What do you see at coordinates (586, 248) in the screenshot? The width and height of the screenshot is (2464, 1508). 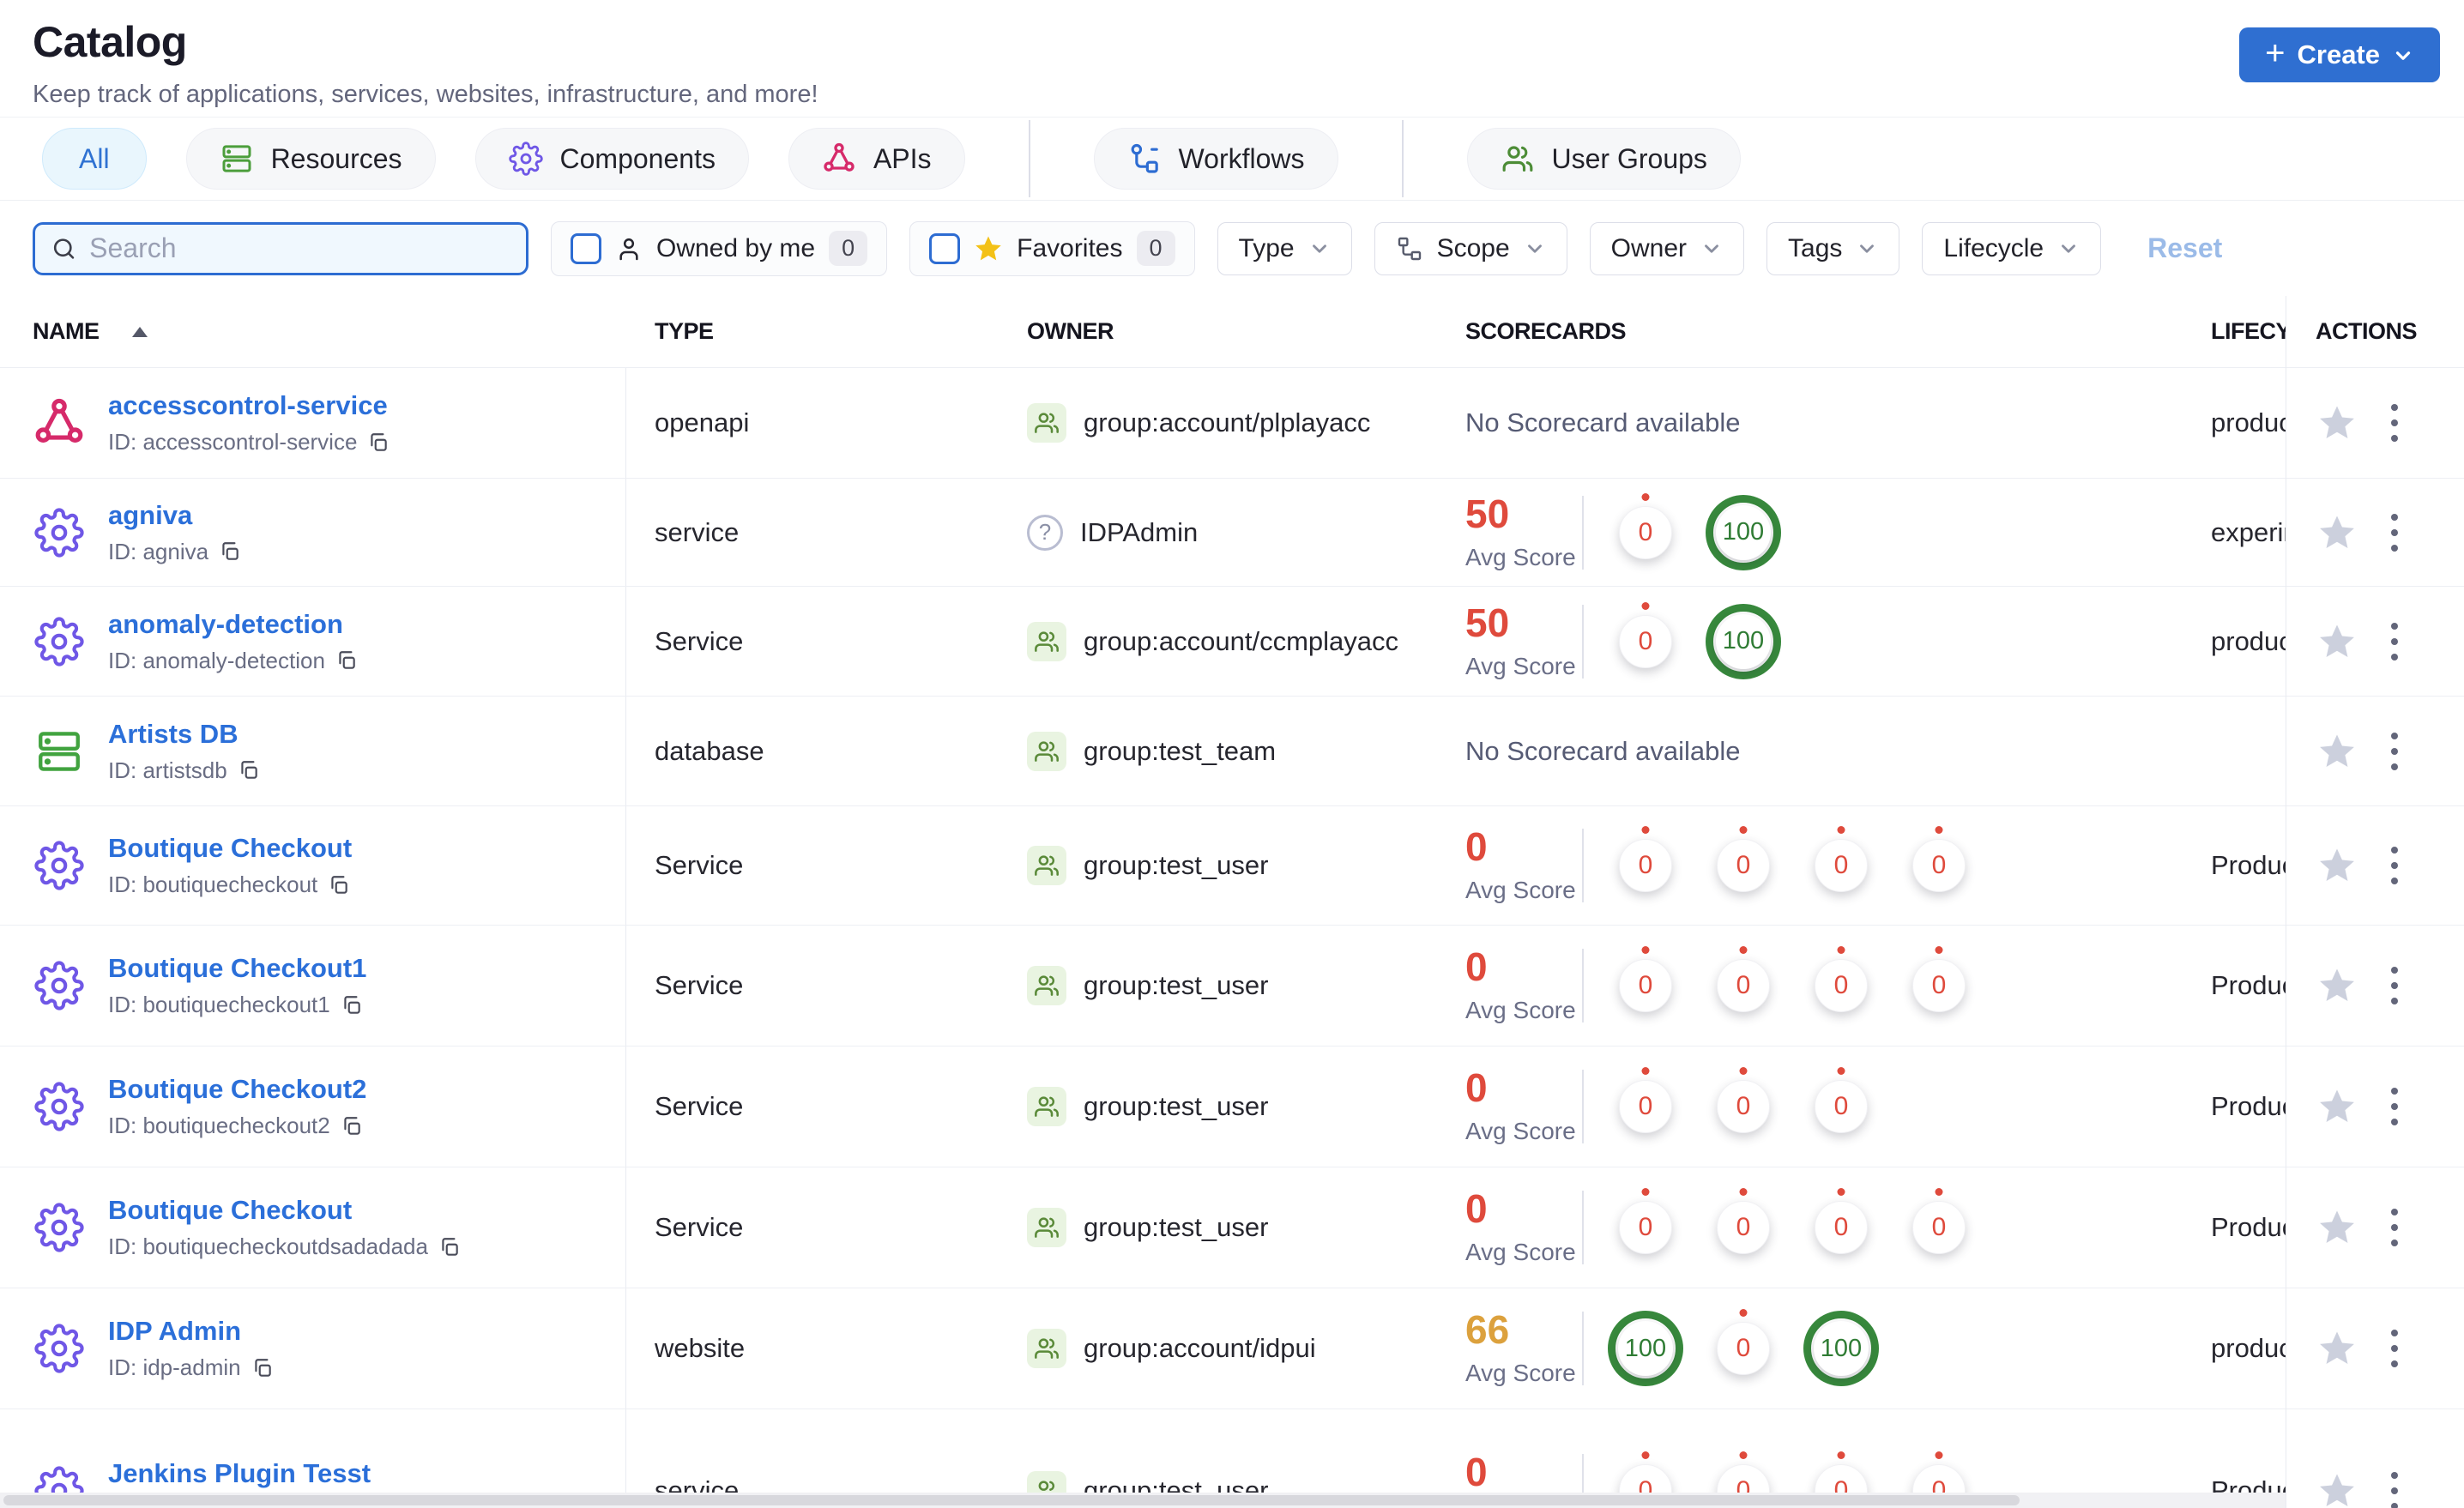 I see `owned-by-me-checkbox` at bounding box center [586, 248].